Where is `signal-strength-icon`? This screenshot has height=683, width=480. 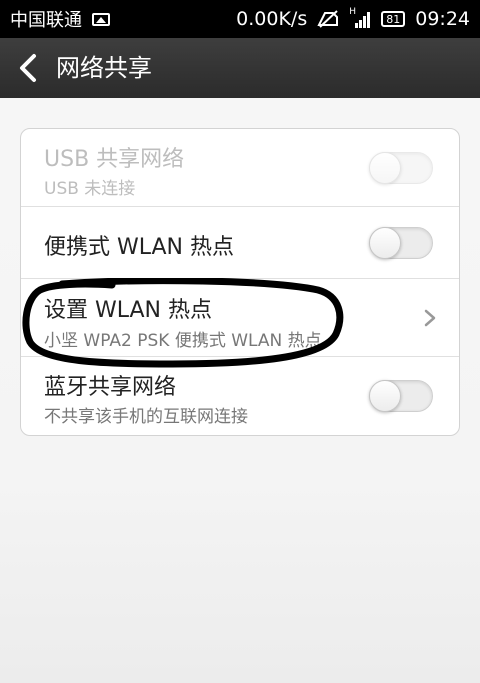
signal-strength-icon is located at coordinates (363, 20).